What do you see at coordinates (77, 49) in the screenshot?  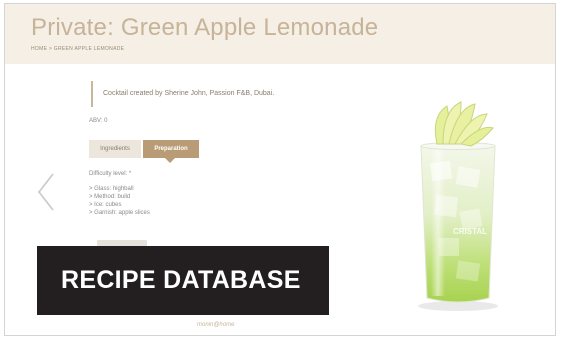 I see `breadcrumb: HOME > GREEN APPLE LEMONADE` at bounding box center [77, 49].